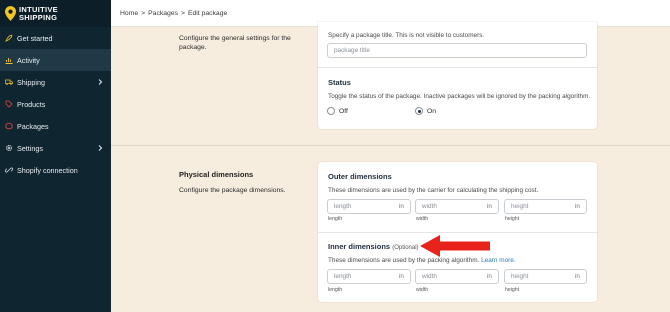 Image resolution: width=670 pixels, height=312 pixels. What do you see at coordinates (498, 260) in the screenshot?
I see `learn-more-link: Learn more.` at bounding box center [498, 260].